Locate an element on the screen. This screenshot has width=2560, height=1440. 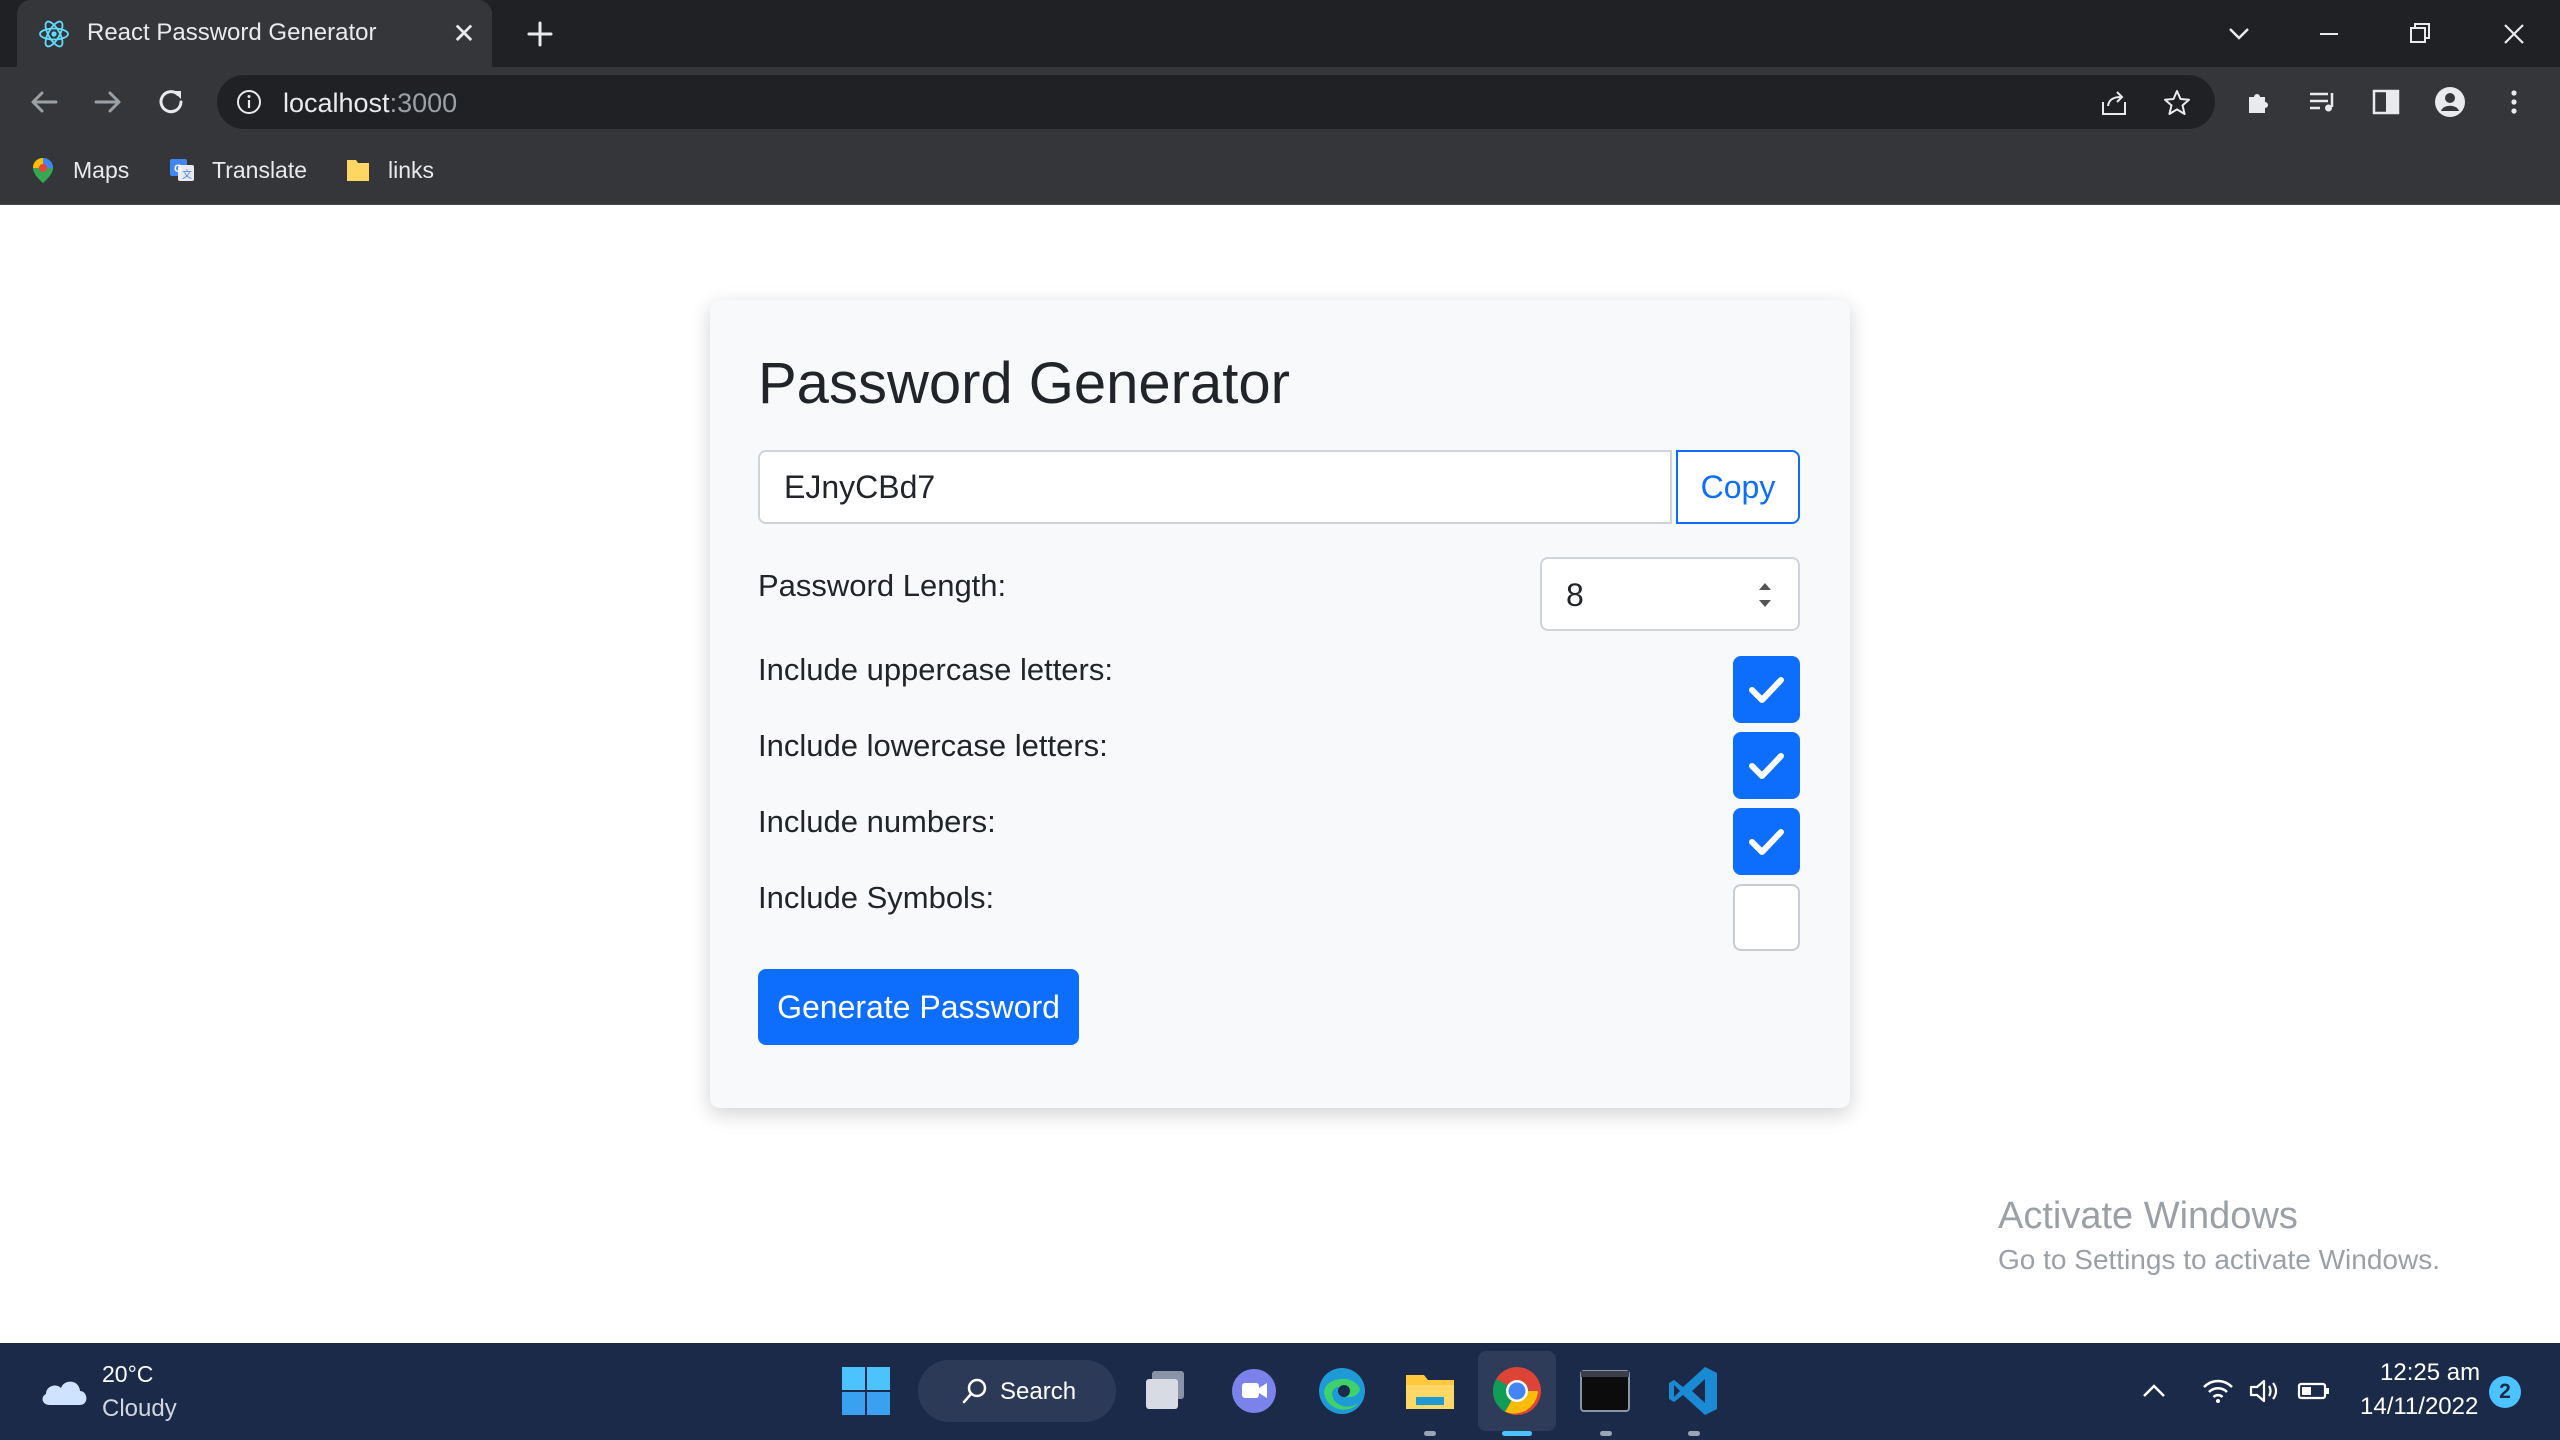
terminal-running-indicator is located at coordinates (1606, 1433).